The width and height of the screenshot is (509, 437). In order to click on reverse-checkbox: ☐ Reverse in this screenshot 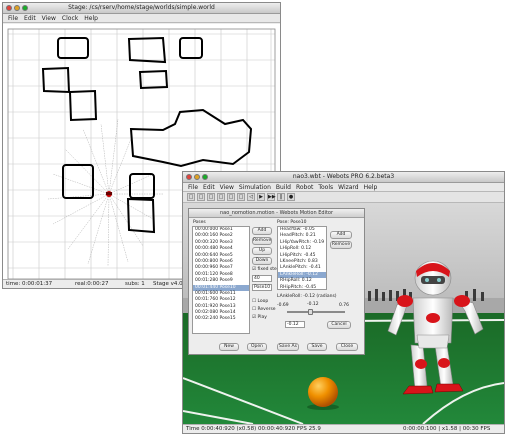, I will do `click(264, 309)`.